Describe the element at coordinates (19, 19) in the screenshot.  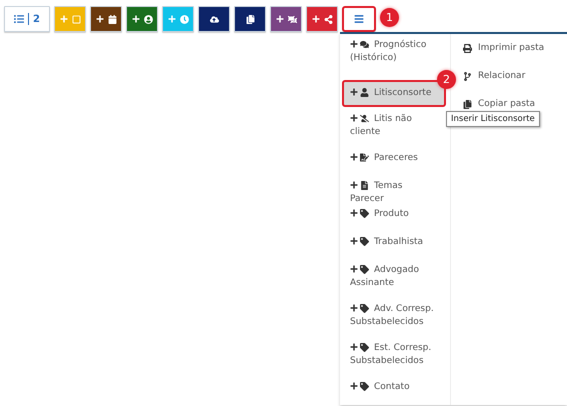
I see `list-icon` at that location.